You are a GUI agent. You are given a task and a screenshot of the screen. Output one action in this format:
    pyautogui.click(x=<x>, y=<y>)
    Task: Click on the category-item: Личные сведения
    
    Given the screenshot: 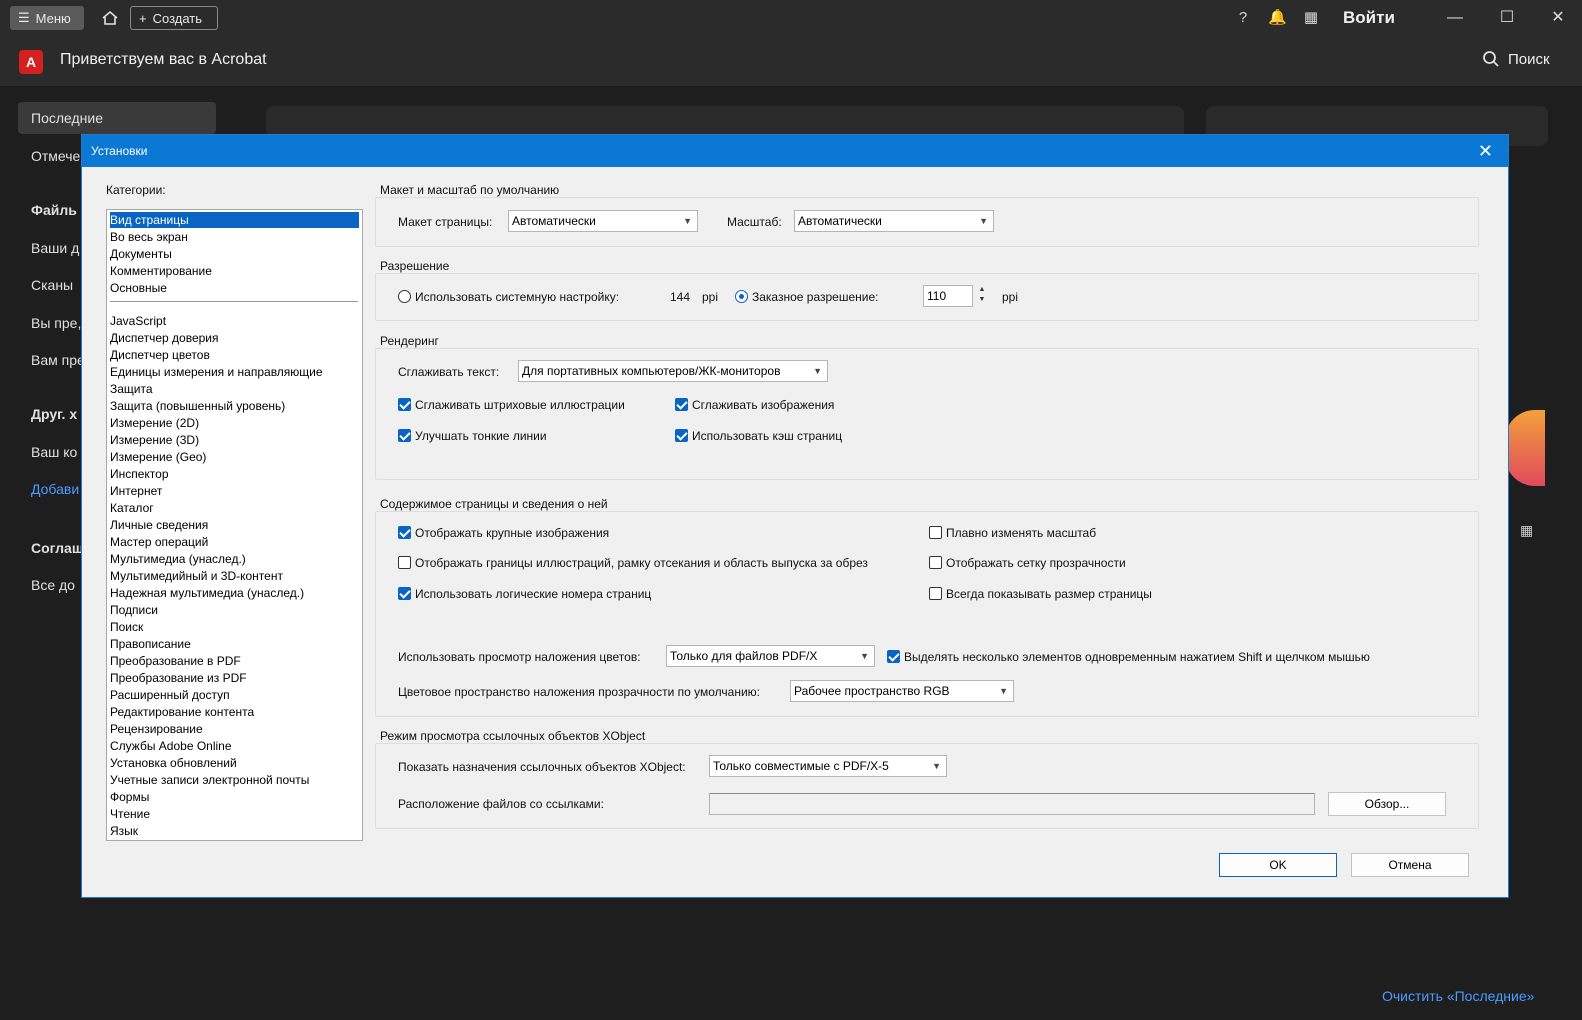 What is the action you would take?
    pyautogui.click(x=159, y=525)
    